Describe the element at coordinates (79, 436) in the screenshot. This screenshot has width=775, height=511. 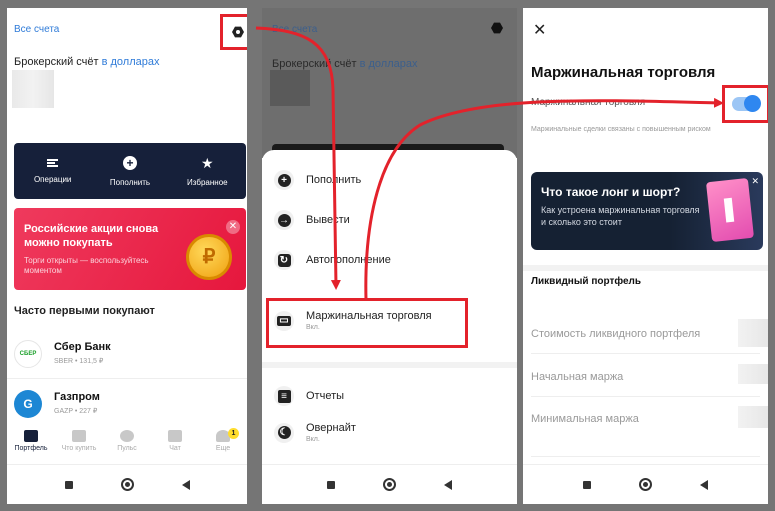
I see `graduation-cap-icon` at that location.